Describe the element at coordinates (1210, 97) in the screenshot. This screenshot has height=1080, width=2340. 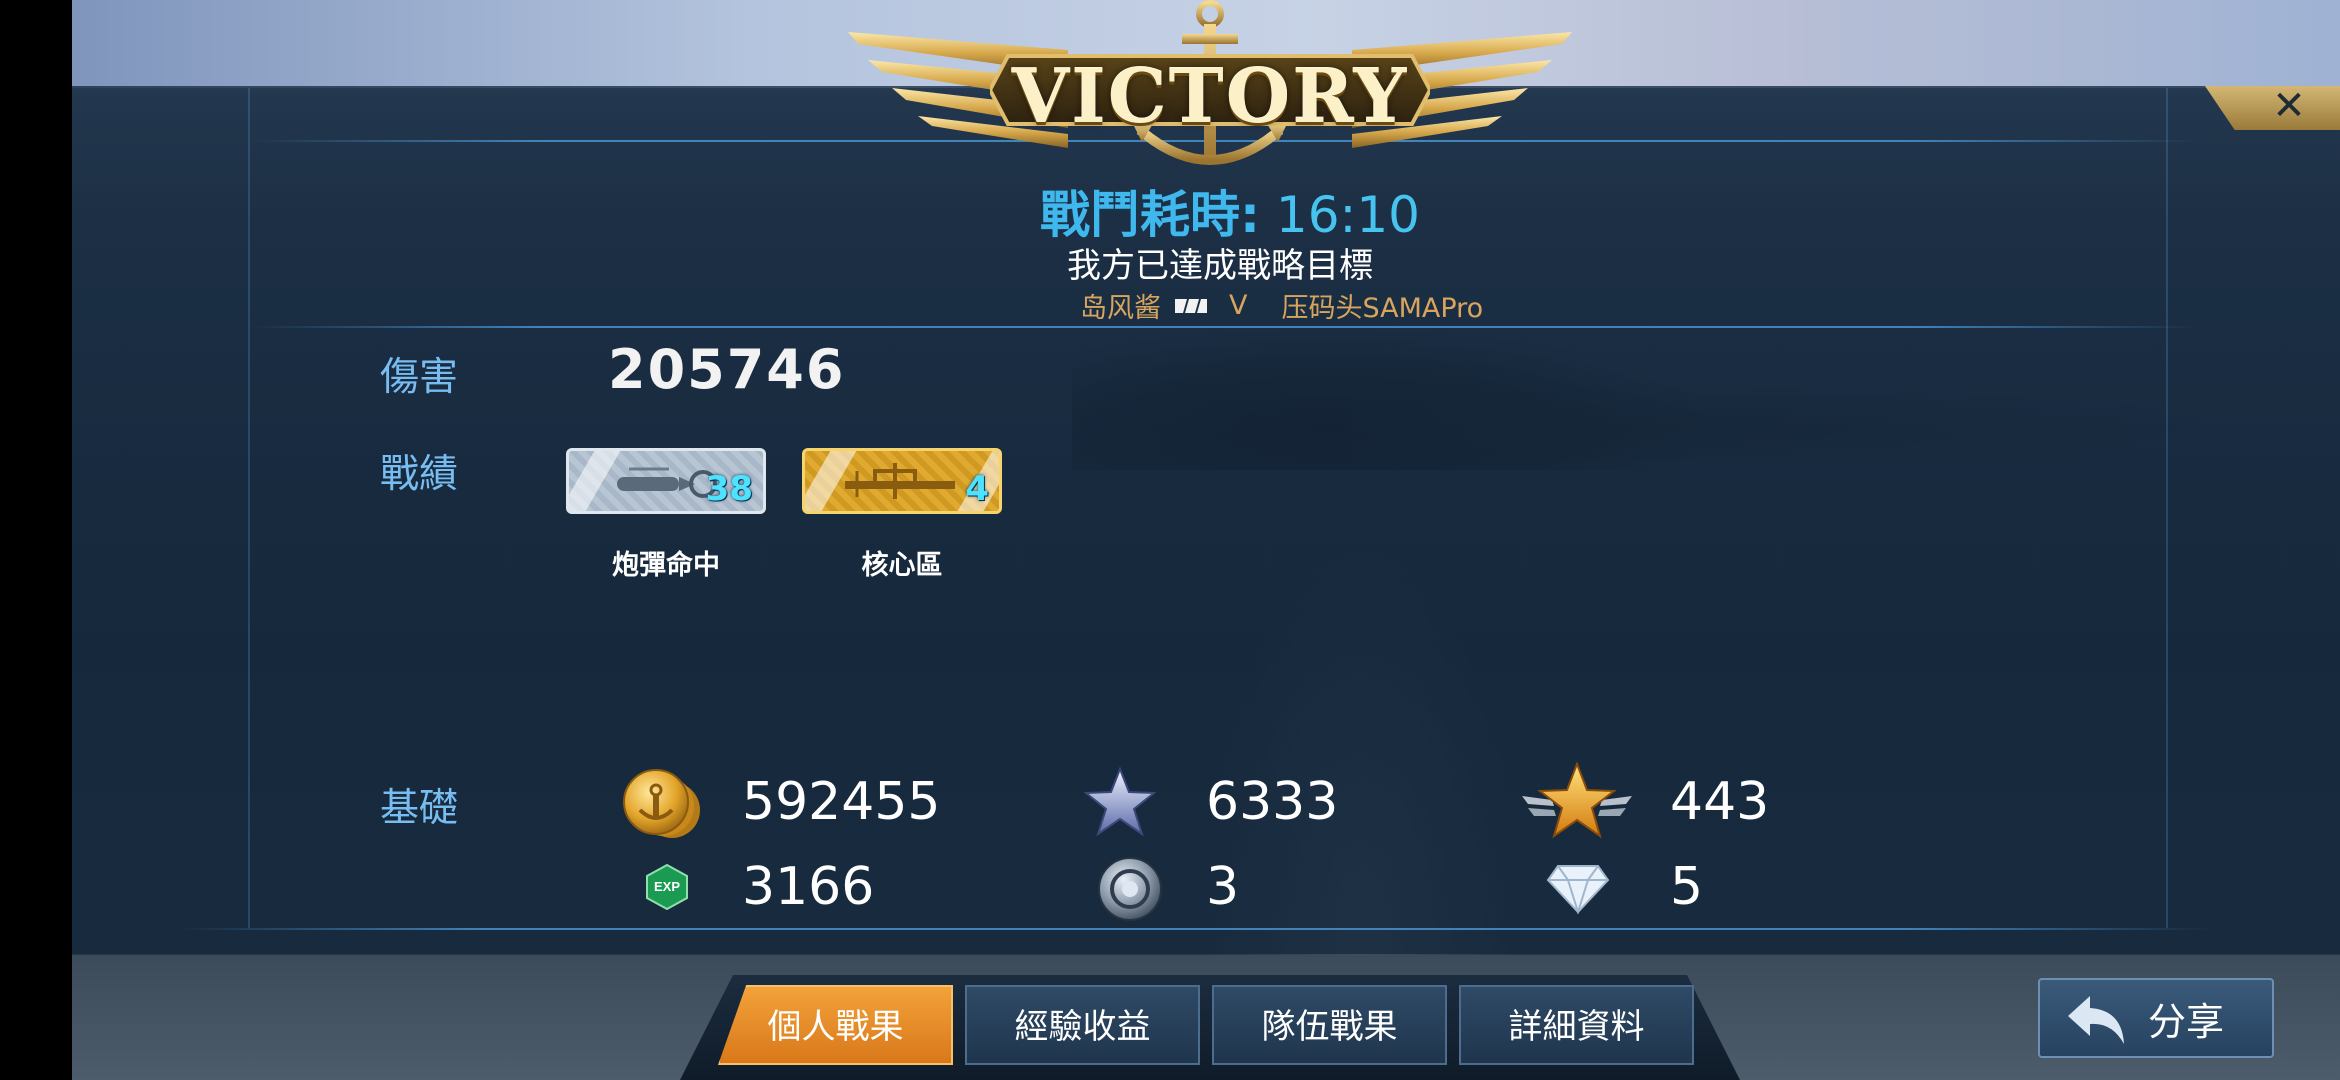
I see `victory-title: VICTORY` at that location.